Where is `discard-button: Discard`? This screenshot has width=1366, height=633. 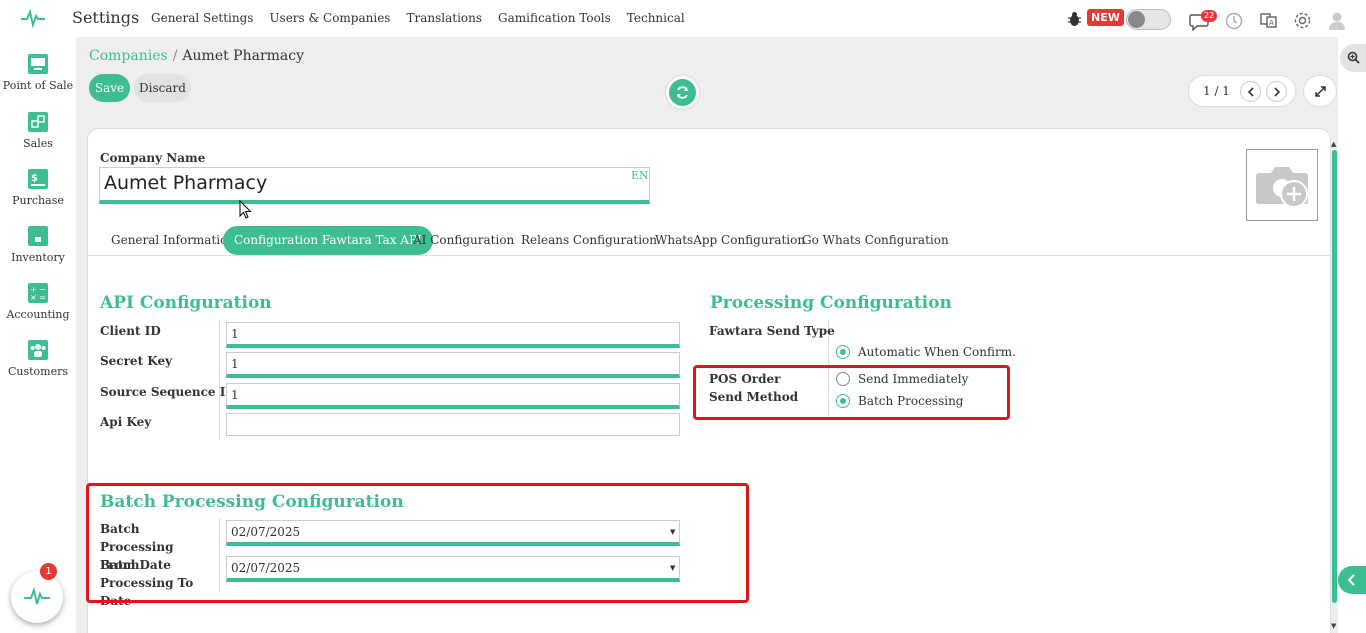 discard-button: Discard is located at coordinates (162, 88).